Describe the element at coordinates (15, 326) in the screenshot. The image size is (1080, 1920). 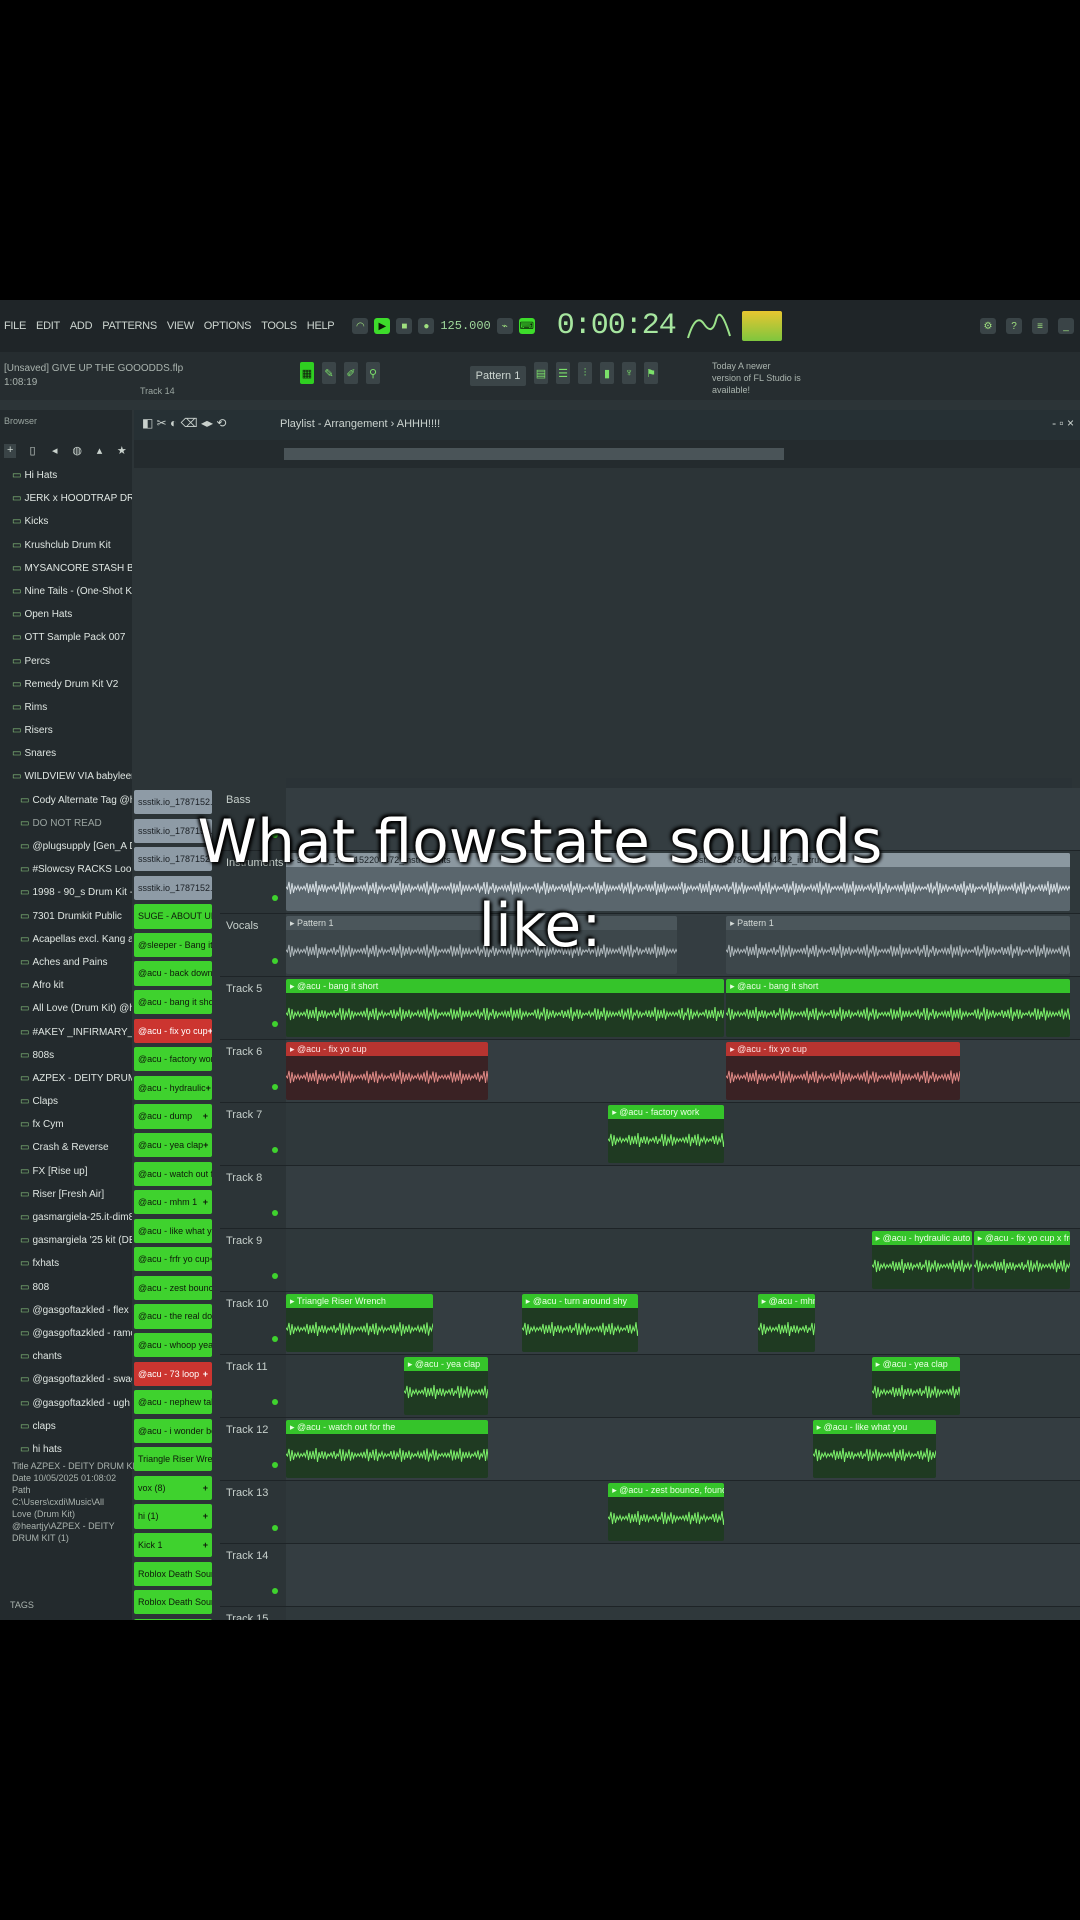
I see `menu-file: FILE` at that location.